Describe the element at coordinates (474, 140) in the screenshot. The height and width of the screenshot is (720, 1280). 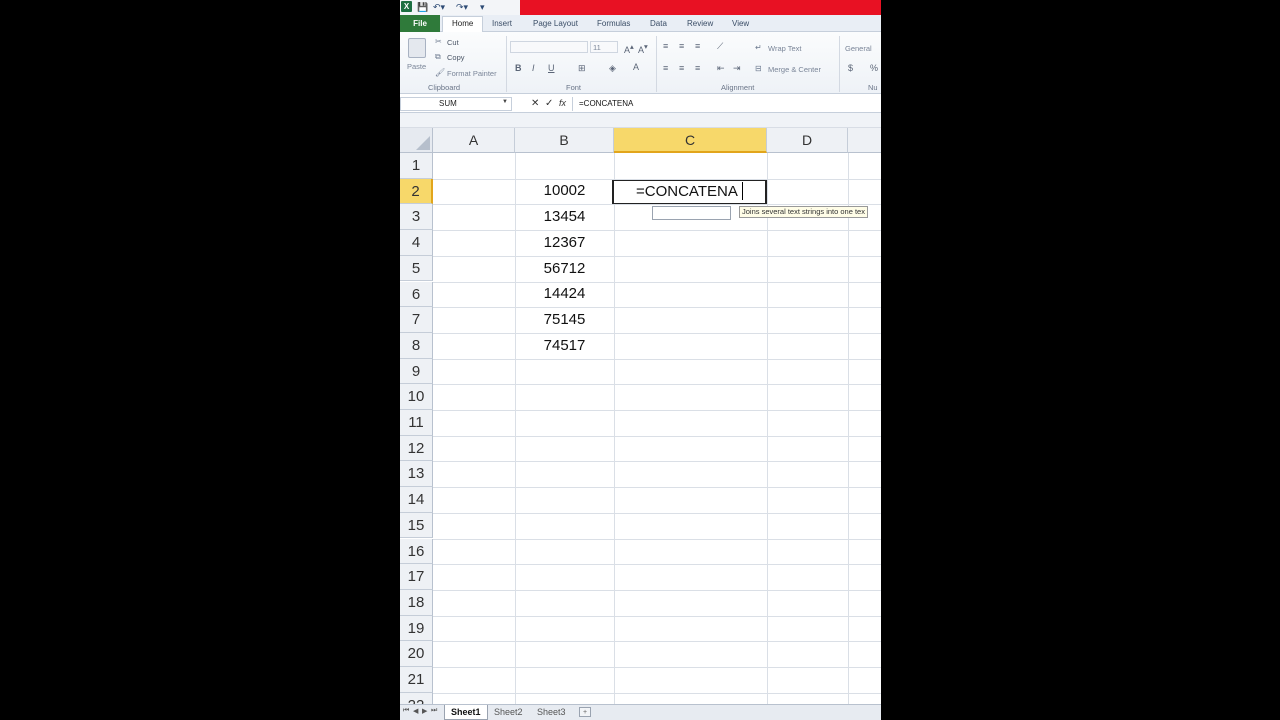
I see `column-header-a: A` at that location.